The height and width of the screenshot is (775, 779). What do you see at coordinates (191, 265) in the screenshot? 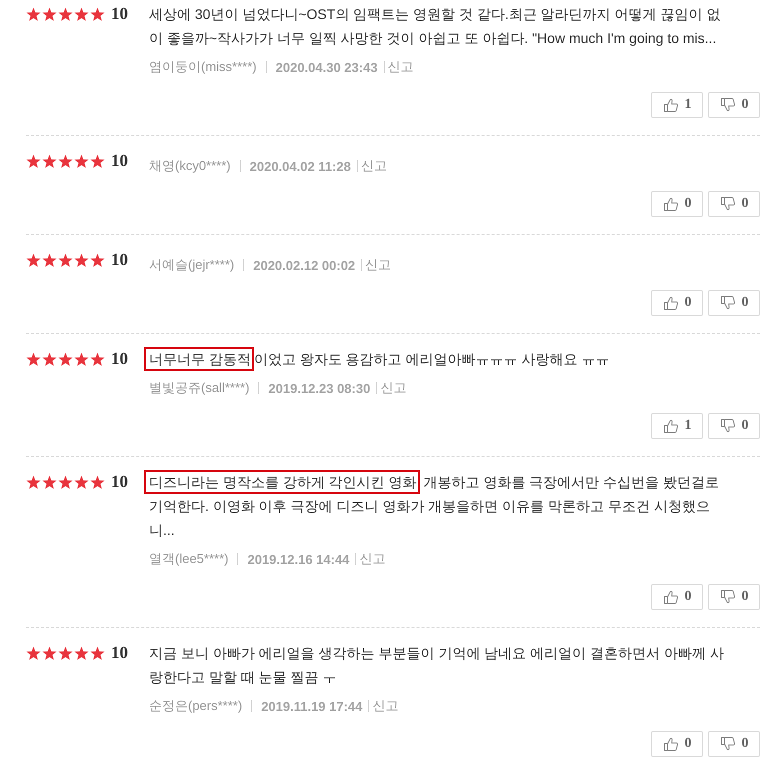
I see `reviewer-name: 서예슬(jejr****)` at bounding box center [191, 265].